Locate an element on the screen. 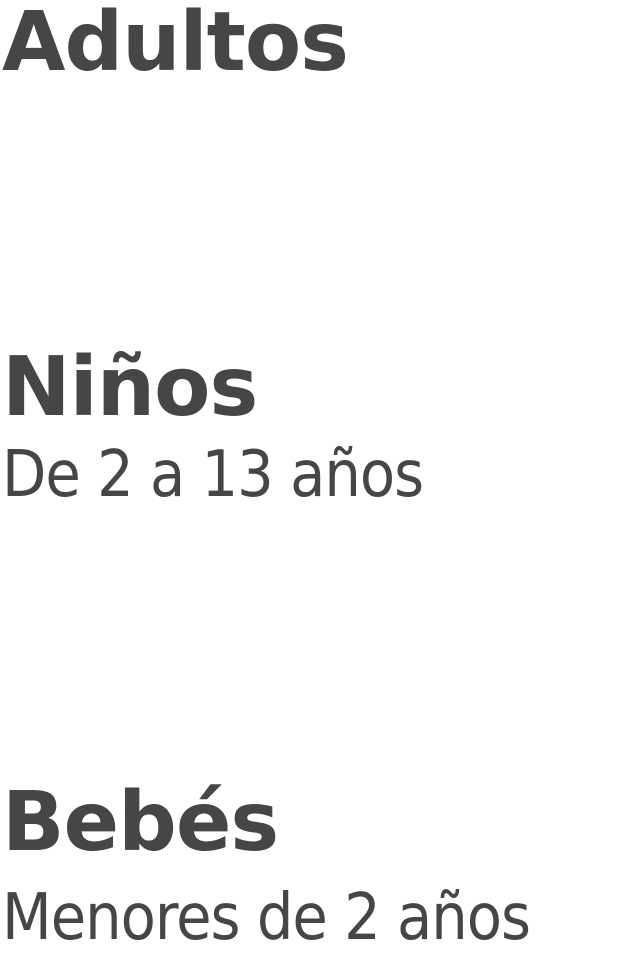  infants-age-description: Menores de 2 años is located at coordinates (266, 918).